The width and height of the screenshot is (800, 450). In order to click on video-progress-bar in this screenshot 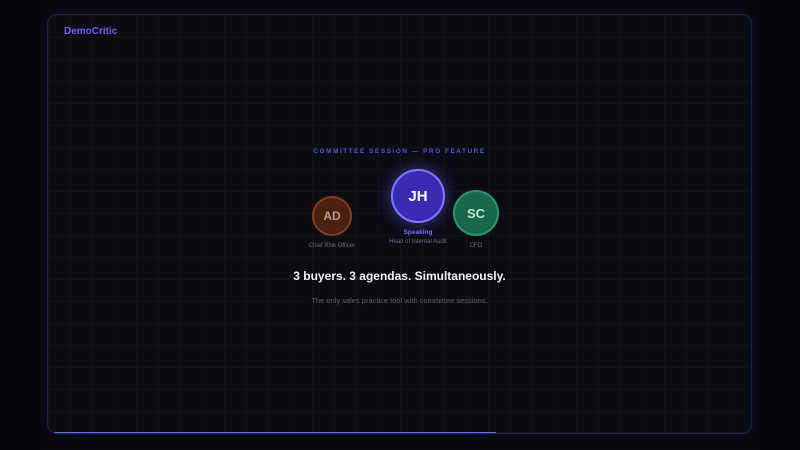, I will do `click(399, 432)`.